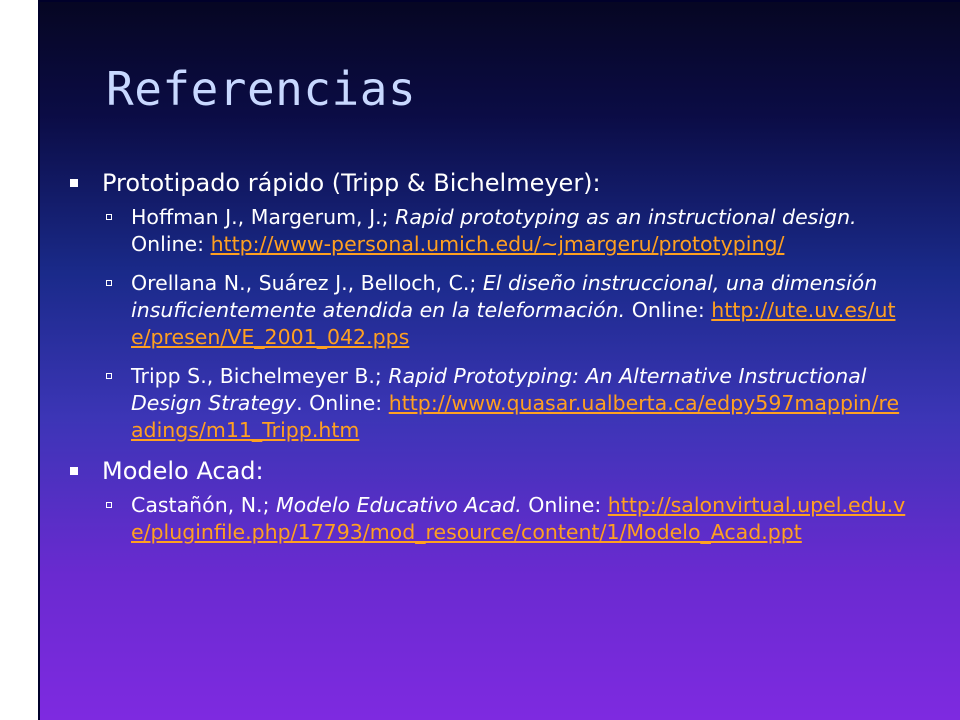 Image resolution: width=960 pixels, height=720 pixels. Describe the element at coordinates (307, 283) in the screenshot. I see `reference-authors: Orellana N., Suárez J., Belloch, C.;` at that location.